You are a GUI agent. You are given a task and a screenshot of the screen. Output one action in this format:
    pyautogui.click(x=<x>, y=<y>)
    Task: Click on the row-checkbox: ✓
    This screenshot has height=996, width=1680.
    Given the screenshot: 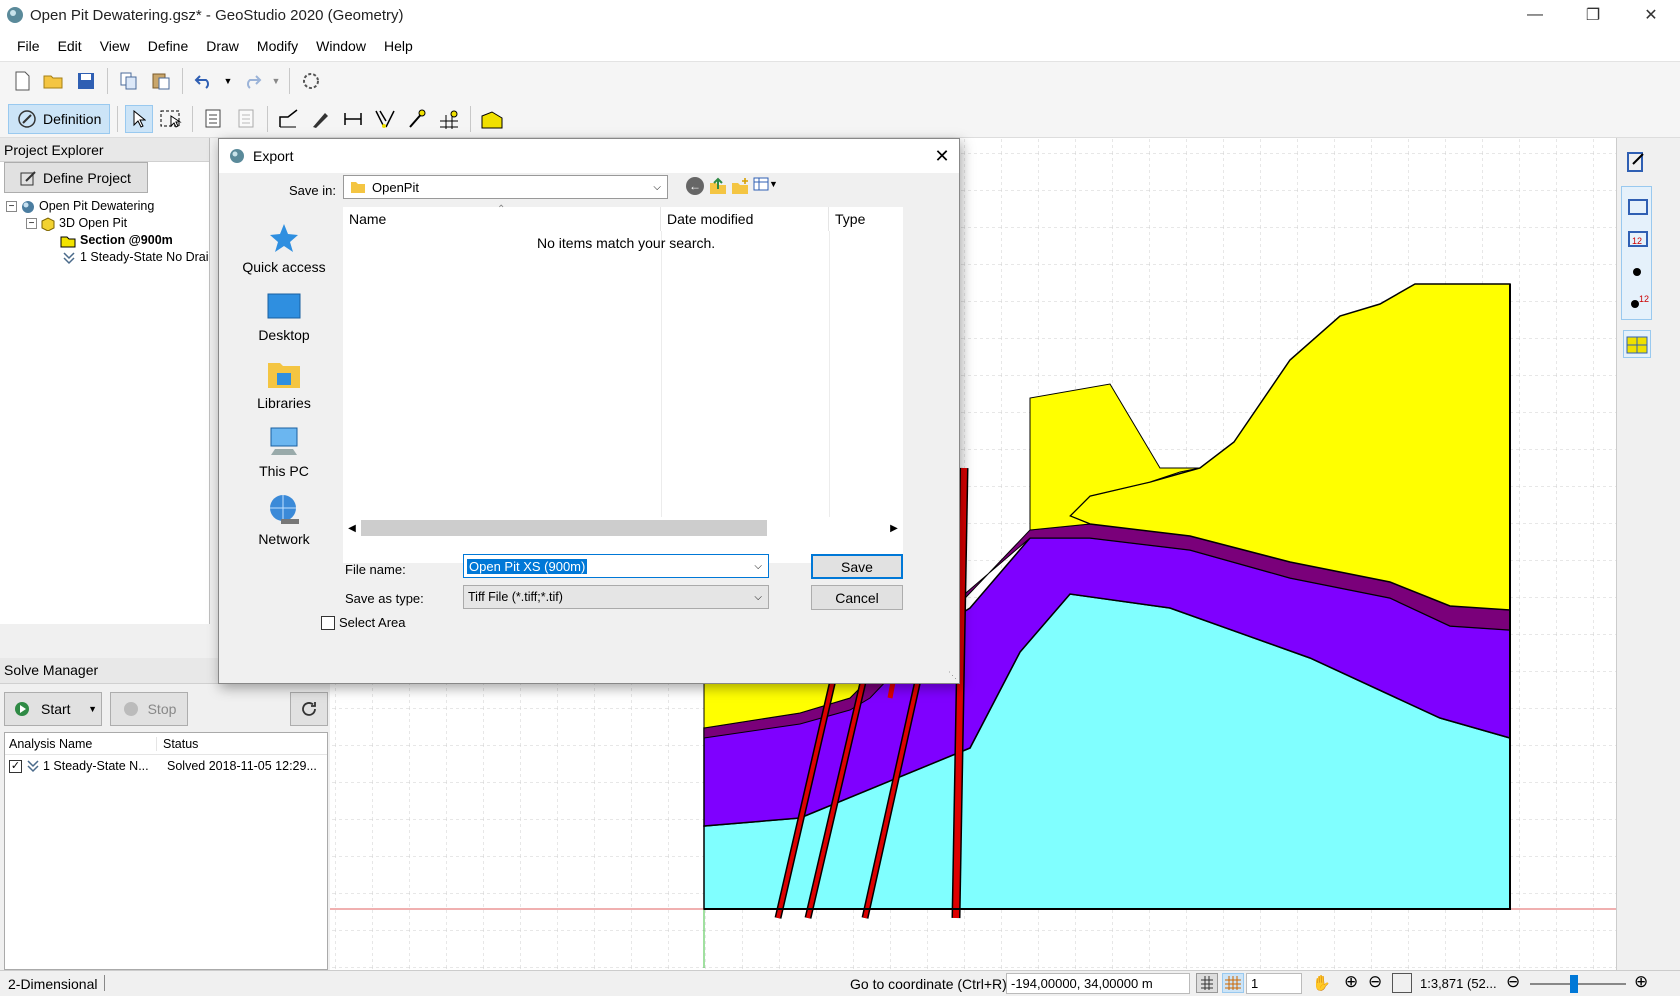 What is the action you would take?
    pyautogui.click(x=15, y=766)
    